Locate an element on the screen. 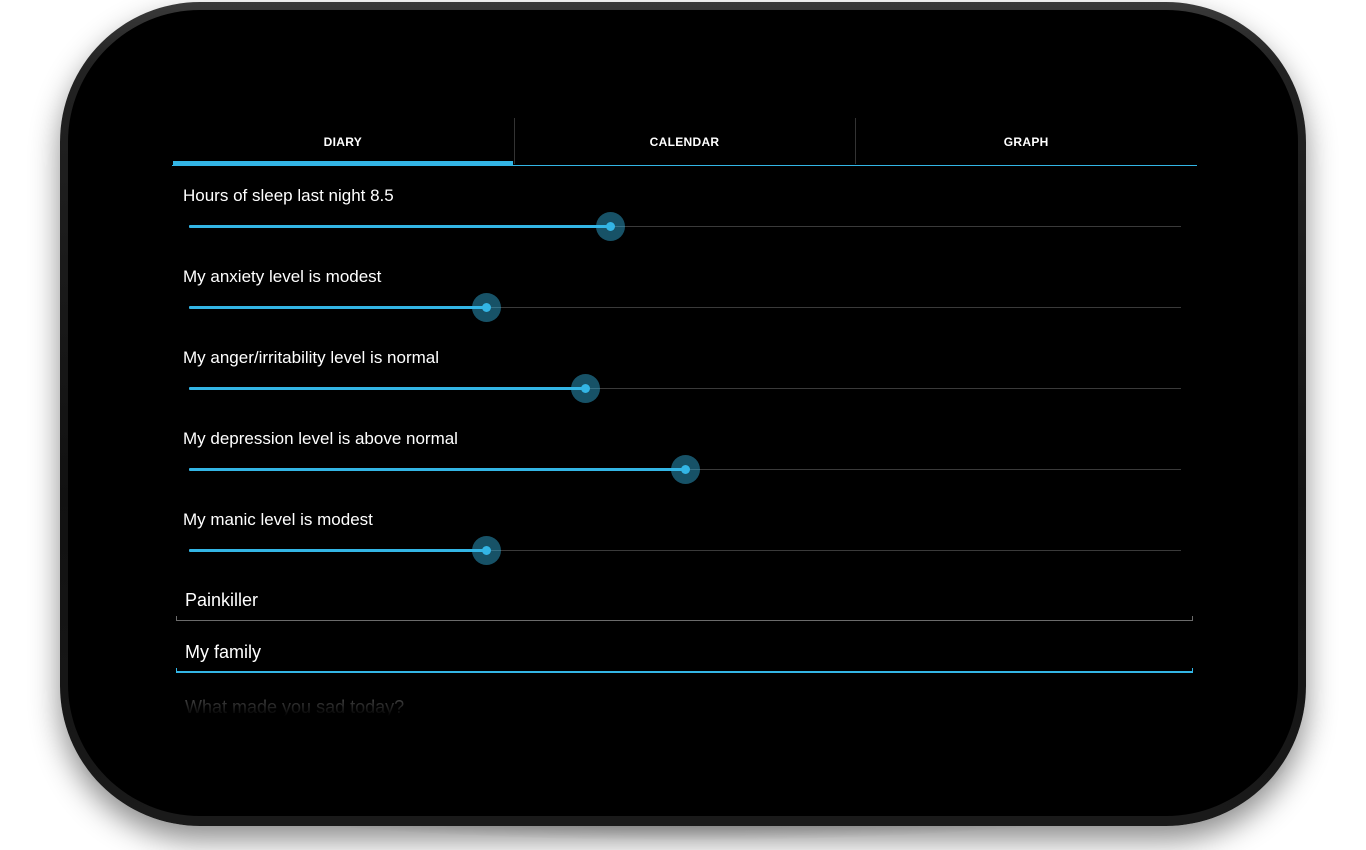  manic-level-slider-fill is located at coordinates (337, 550).